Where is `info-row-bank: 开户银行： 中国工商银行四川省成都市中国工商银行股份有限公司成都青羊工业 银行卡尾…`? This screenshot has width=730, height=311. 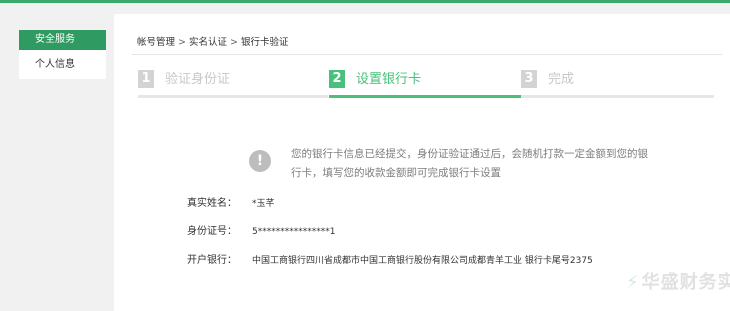 info-row-bank: 开户银行： 中国工商银行四川省成都市中国工商银行股份有限公司成都青羊工业 银行卡尾… is located at coordinates (390, 258).